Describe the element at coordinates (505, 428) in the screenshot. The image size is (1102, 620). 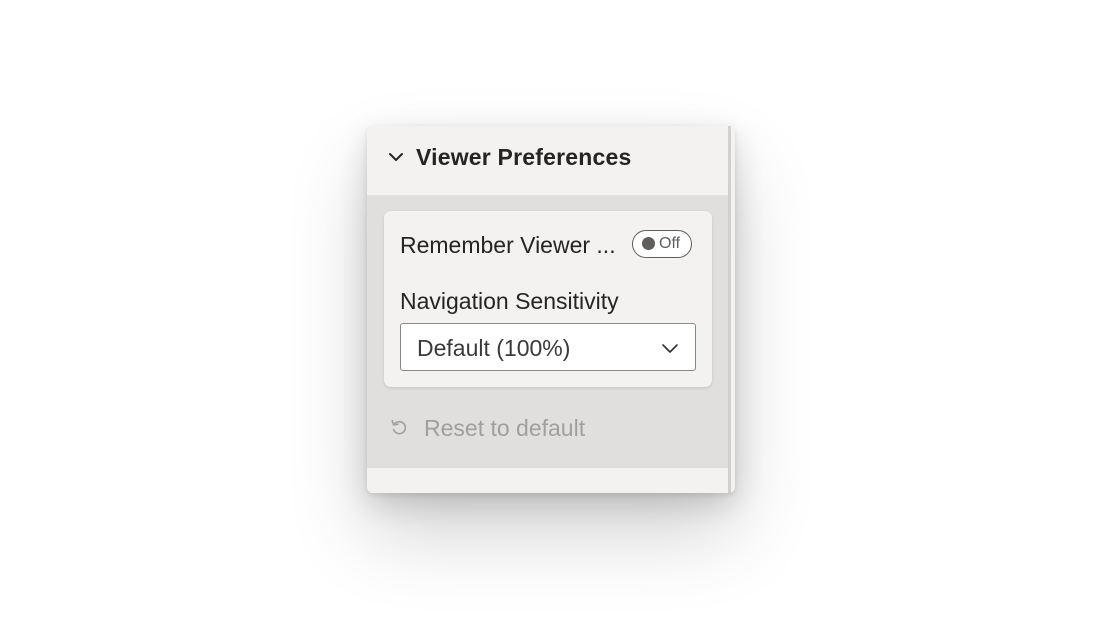
I see `reset-label: Reset to default` at that location.